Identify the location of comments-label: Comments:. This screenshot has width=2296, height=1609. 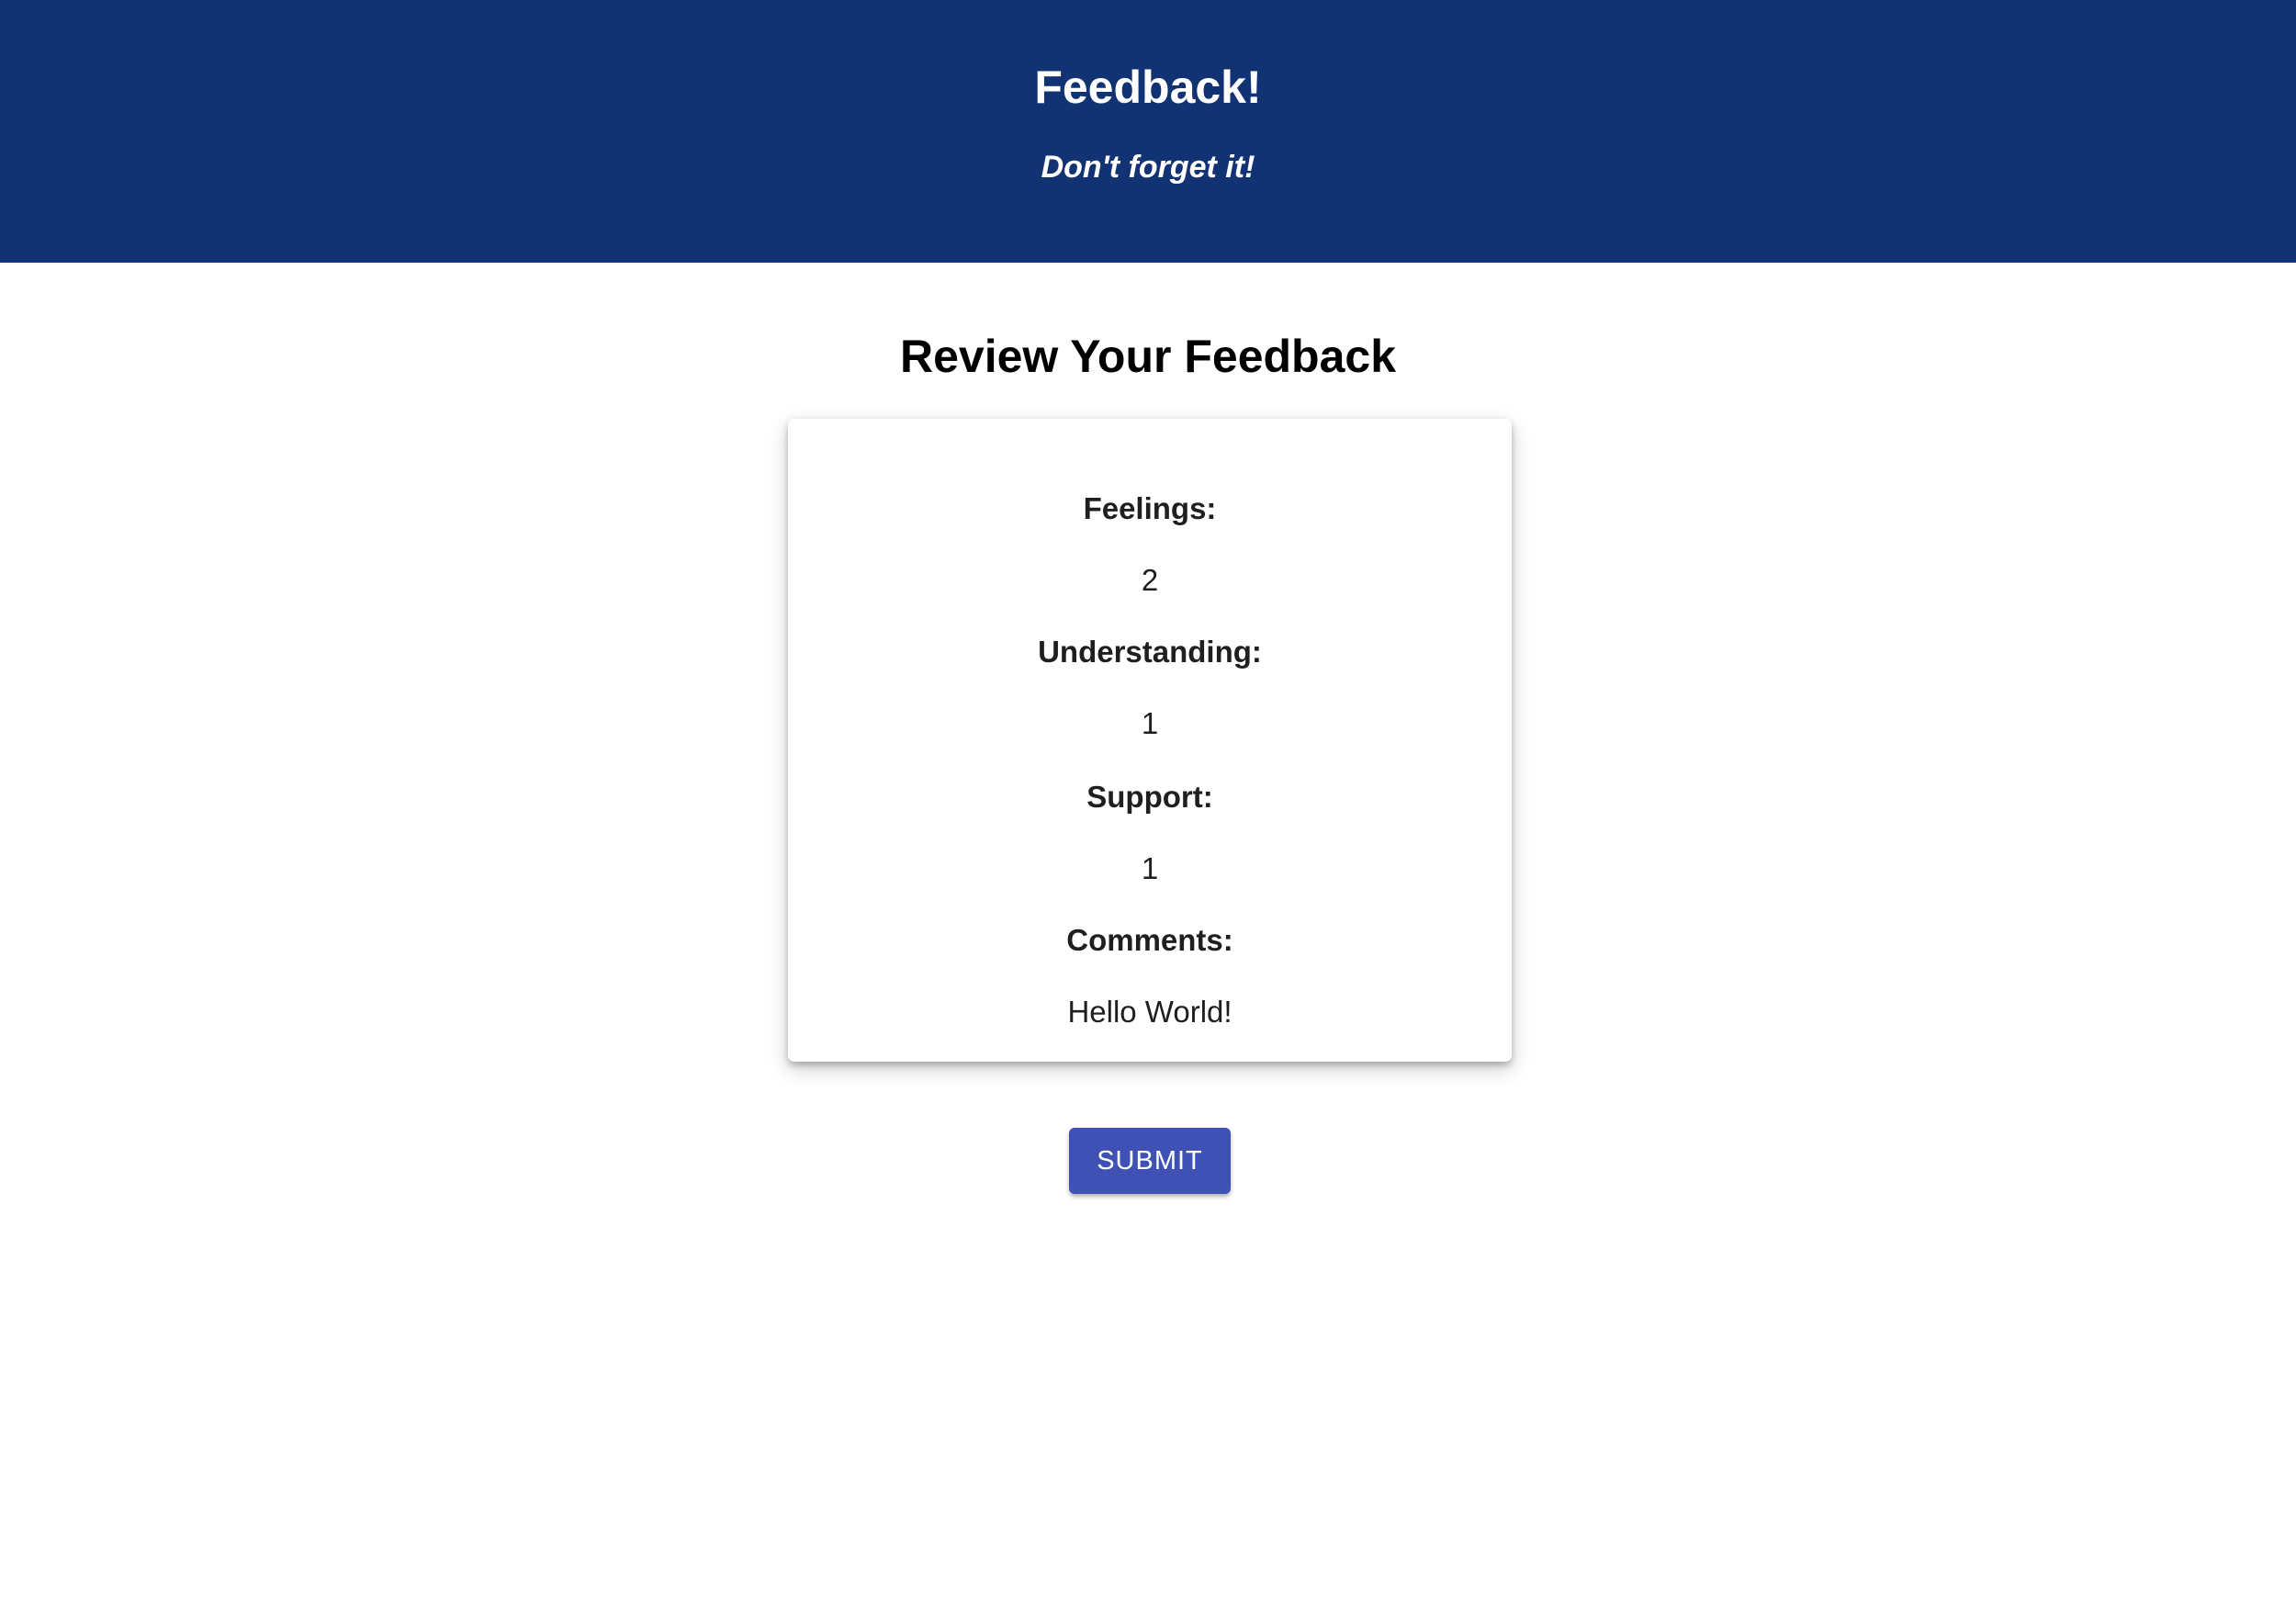
(1149, 940).